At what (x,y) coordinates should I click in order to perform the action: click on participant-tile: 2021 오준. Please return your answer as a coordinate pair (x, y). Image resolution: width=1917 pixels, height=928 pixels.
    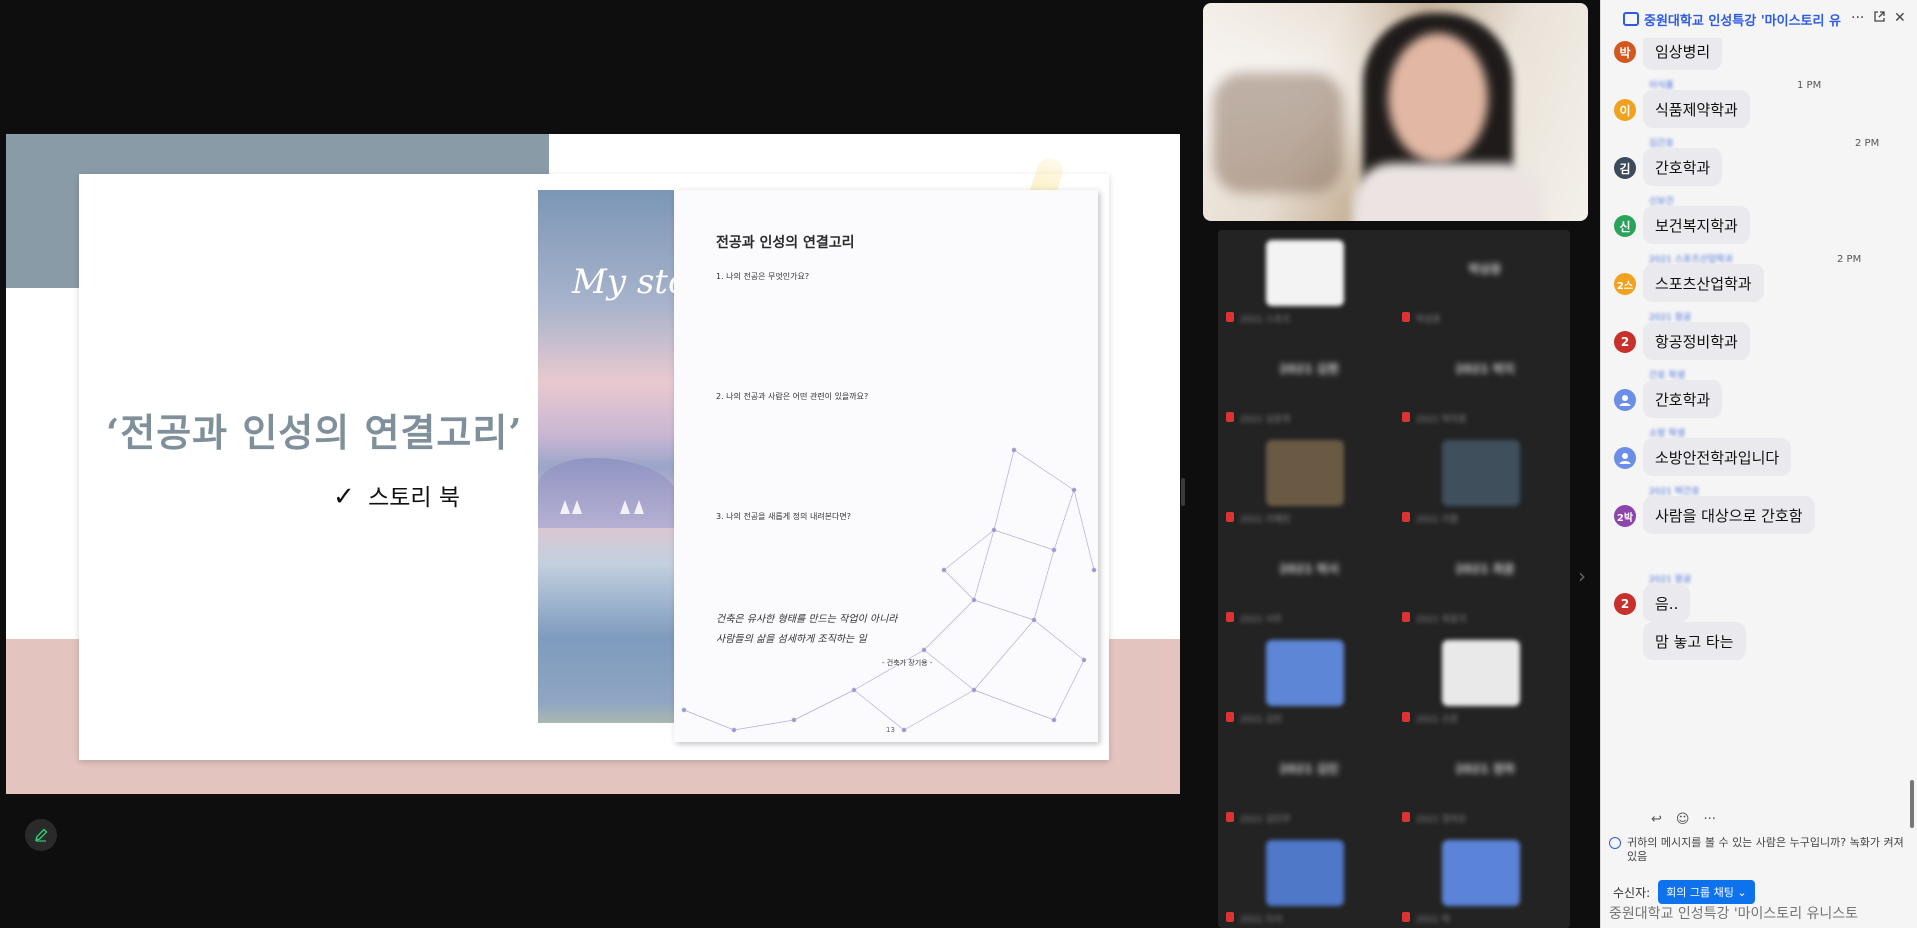
    Looking at the image, I should click on (1482, 679).